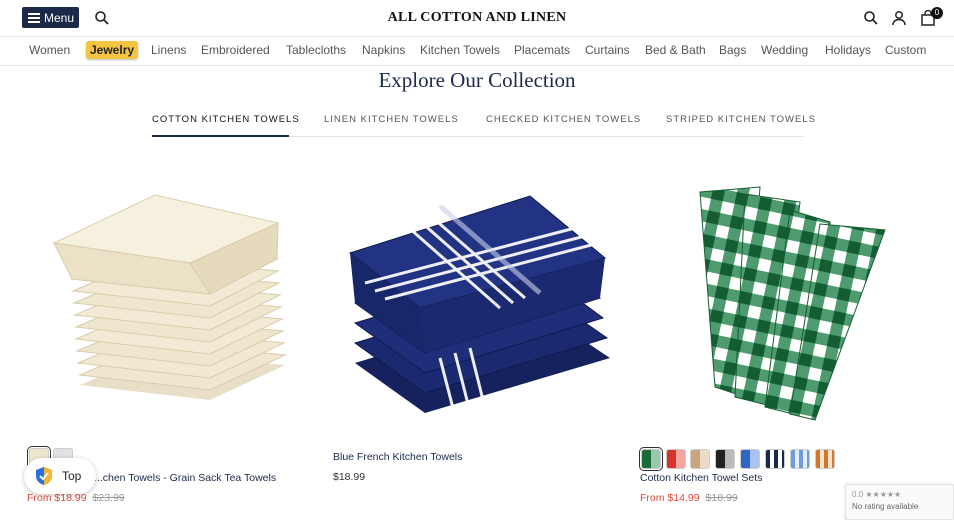  I want to click on nav-item-women: Women, so click(49, 50).